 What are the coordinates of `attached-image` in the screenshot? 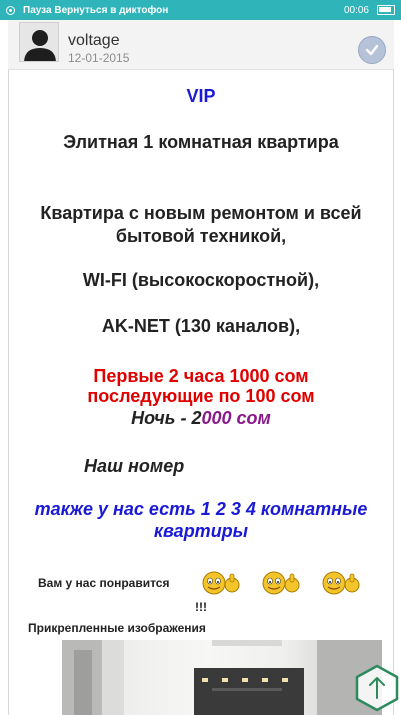 It's located at (222, 677).